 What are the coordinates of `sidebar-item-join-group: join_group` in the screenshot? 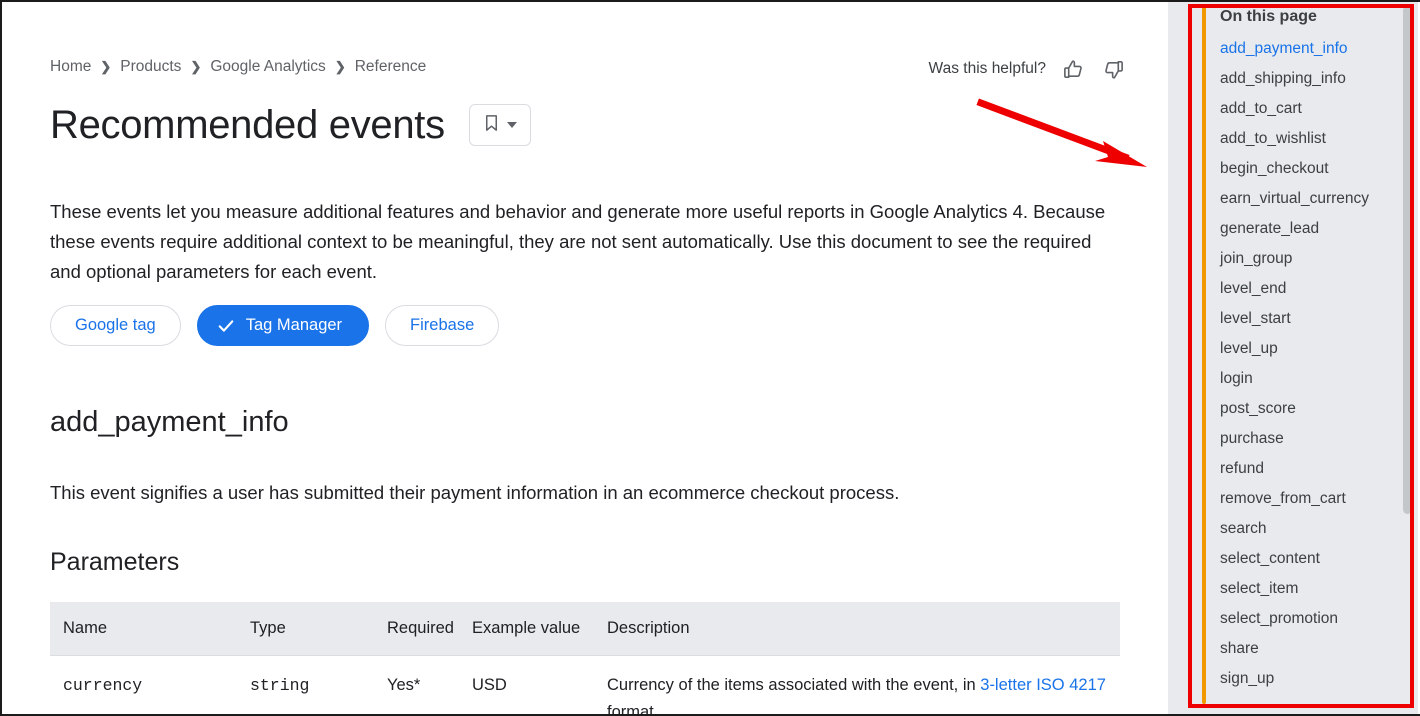 It's located at (1312, 259).